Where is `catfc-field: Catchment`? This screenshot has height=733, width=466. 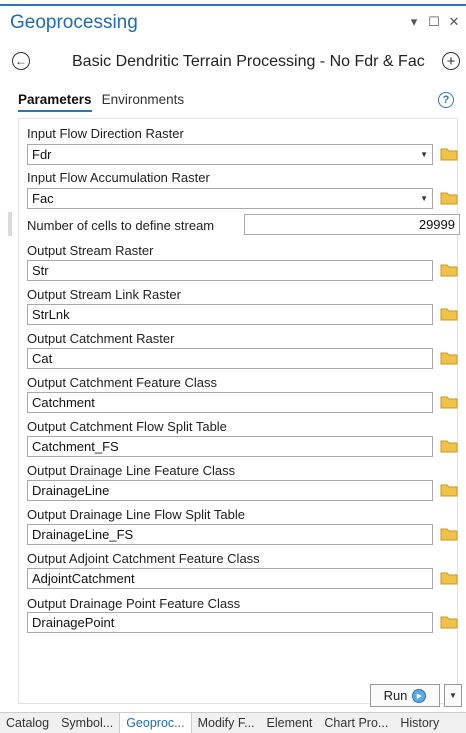 catfc-field: Catchment is located at coordinates (230, 402).